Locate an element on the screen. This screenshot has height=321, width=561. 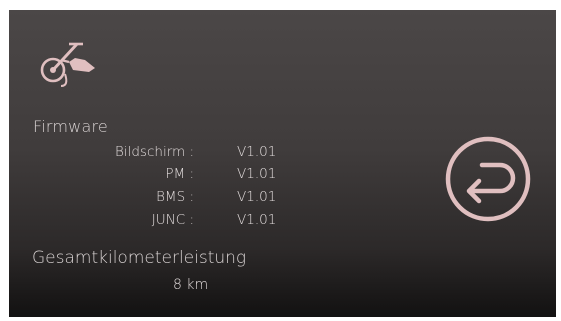
firmware-version-display: V1.01 is located at coordinates (257, 152).